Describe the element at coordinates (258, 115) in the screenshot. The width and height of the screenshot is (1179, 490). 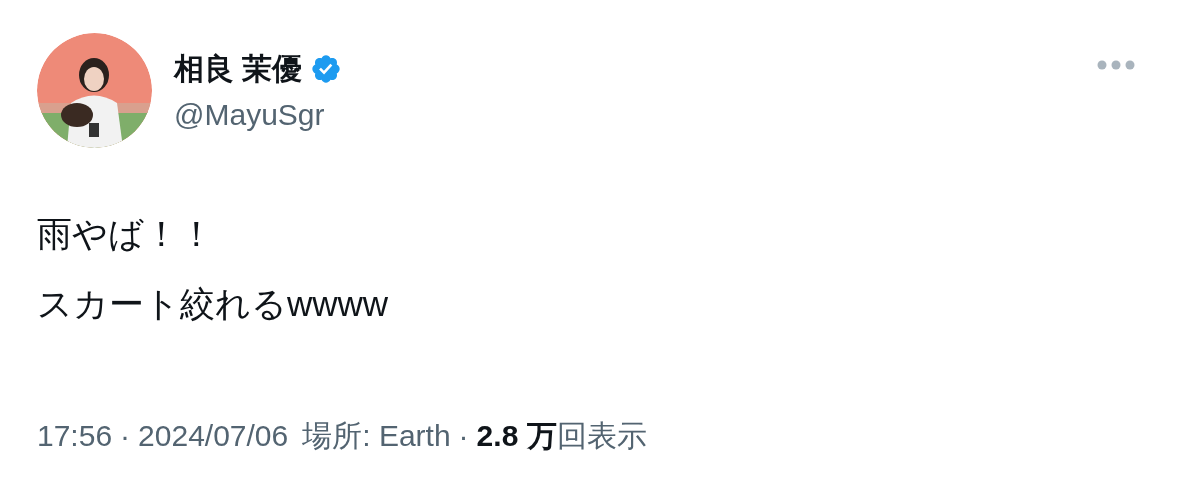
I see `author-handle: @MayuSgr` at that location.